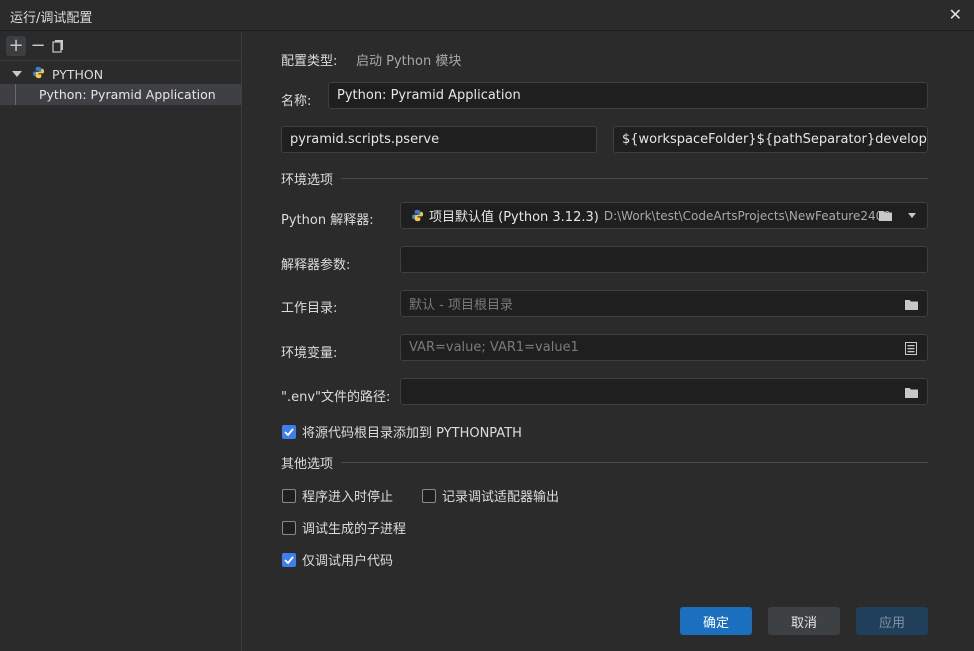 The width and height of the screenshot is (974, 651). Describe the element at coordinates (487, 15) in the screenshot. I see `title-bar: 运行/调试配置 ✕` at that location.